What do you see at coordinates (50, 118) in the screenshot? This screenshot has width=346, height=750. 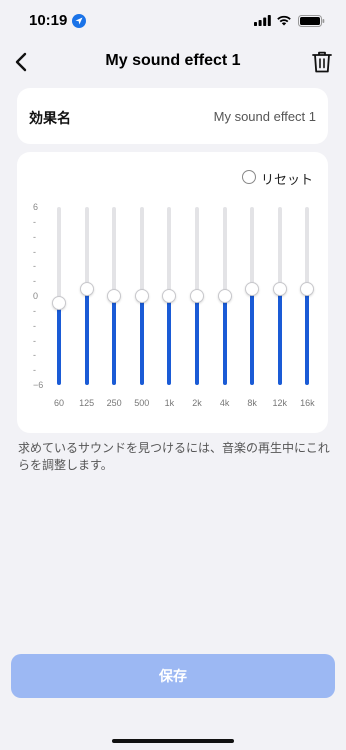 I see `effect-name-label: 効果名` at bounding box center [50, 118].